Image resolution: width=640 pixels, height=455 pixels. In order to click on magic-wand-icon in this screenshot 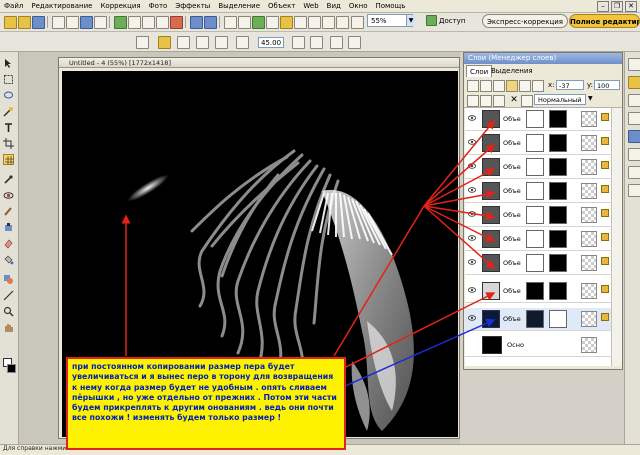, I will do `click(8, 111)`.